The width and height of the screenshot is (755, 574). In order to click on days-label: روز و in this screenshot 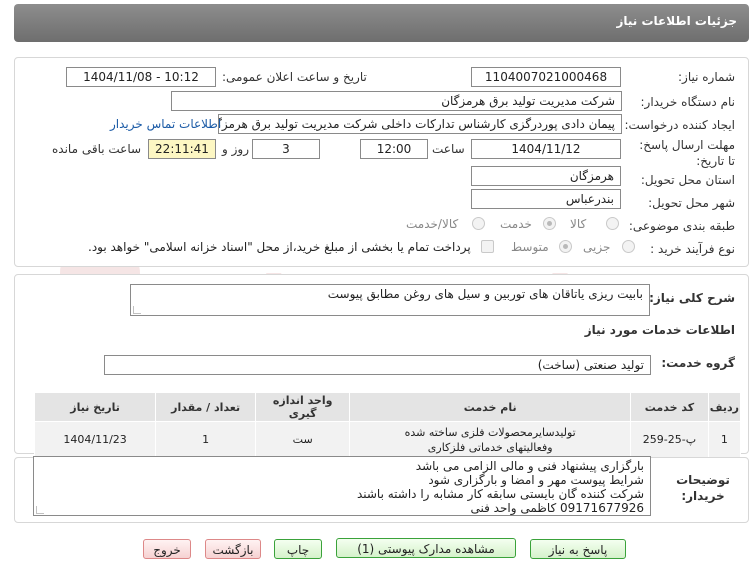, I will do `click(235, 149)`.